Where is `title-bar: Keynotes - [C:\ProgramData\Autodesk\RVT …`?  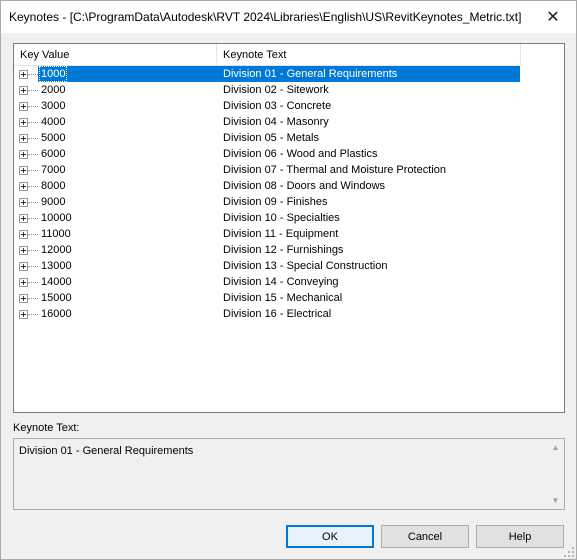
title-bar: Keynotes - [C:\ProgramData\Autodesk\RVT … is located at coordinates (288, 17).